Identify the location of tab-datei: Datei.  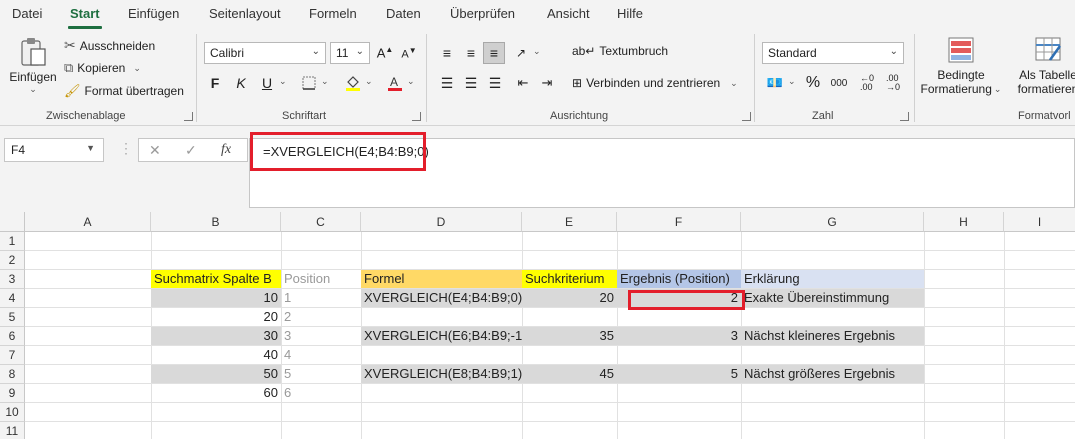
(27, 13).